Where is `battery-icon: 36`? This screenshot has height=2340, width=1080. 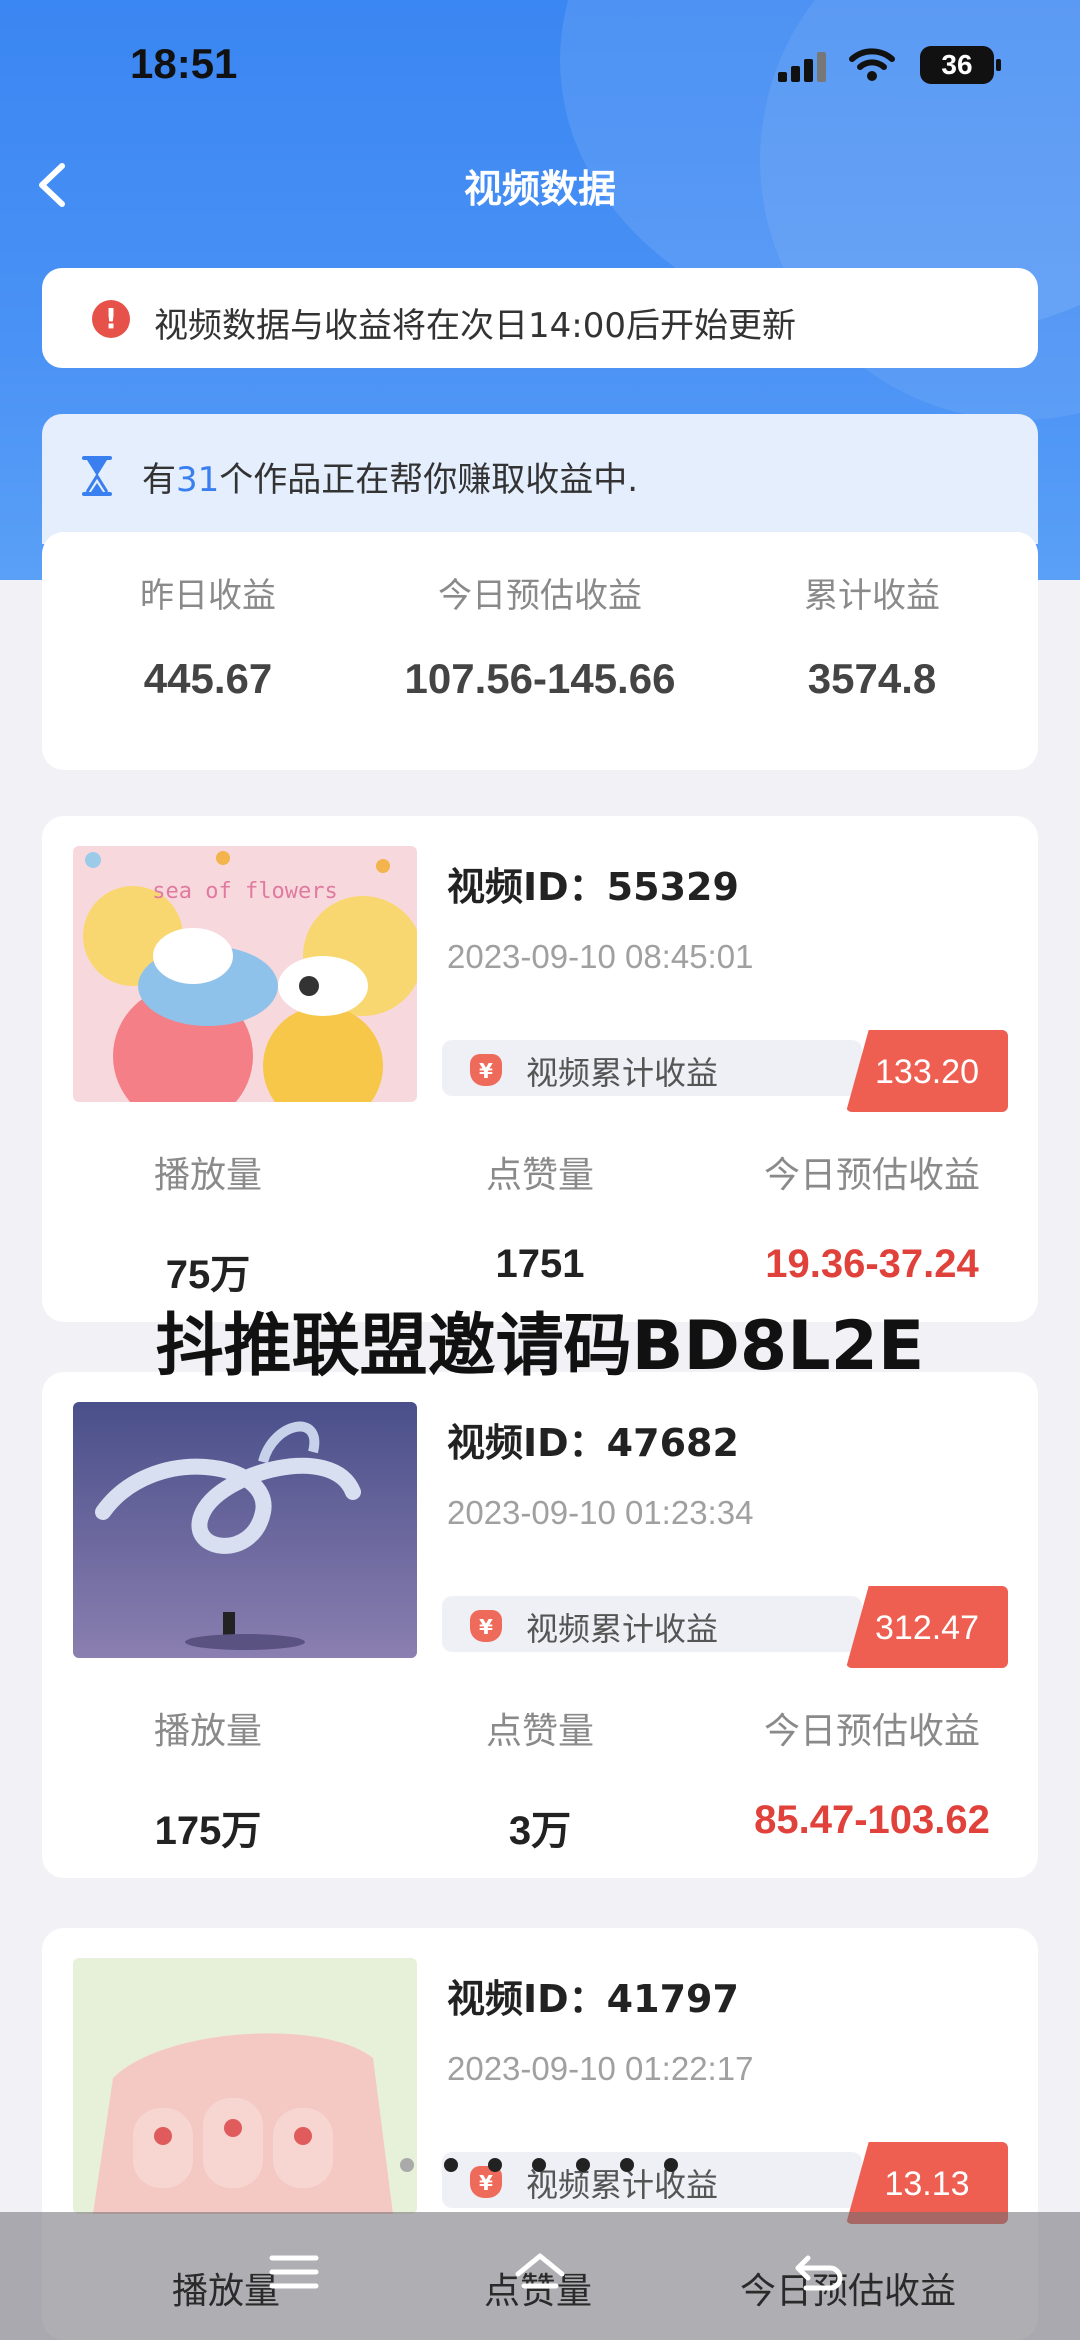
battery-icon: 36 is located at coordinates (961, 65).